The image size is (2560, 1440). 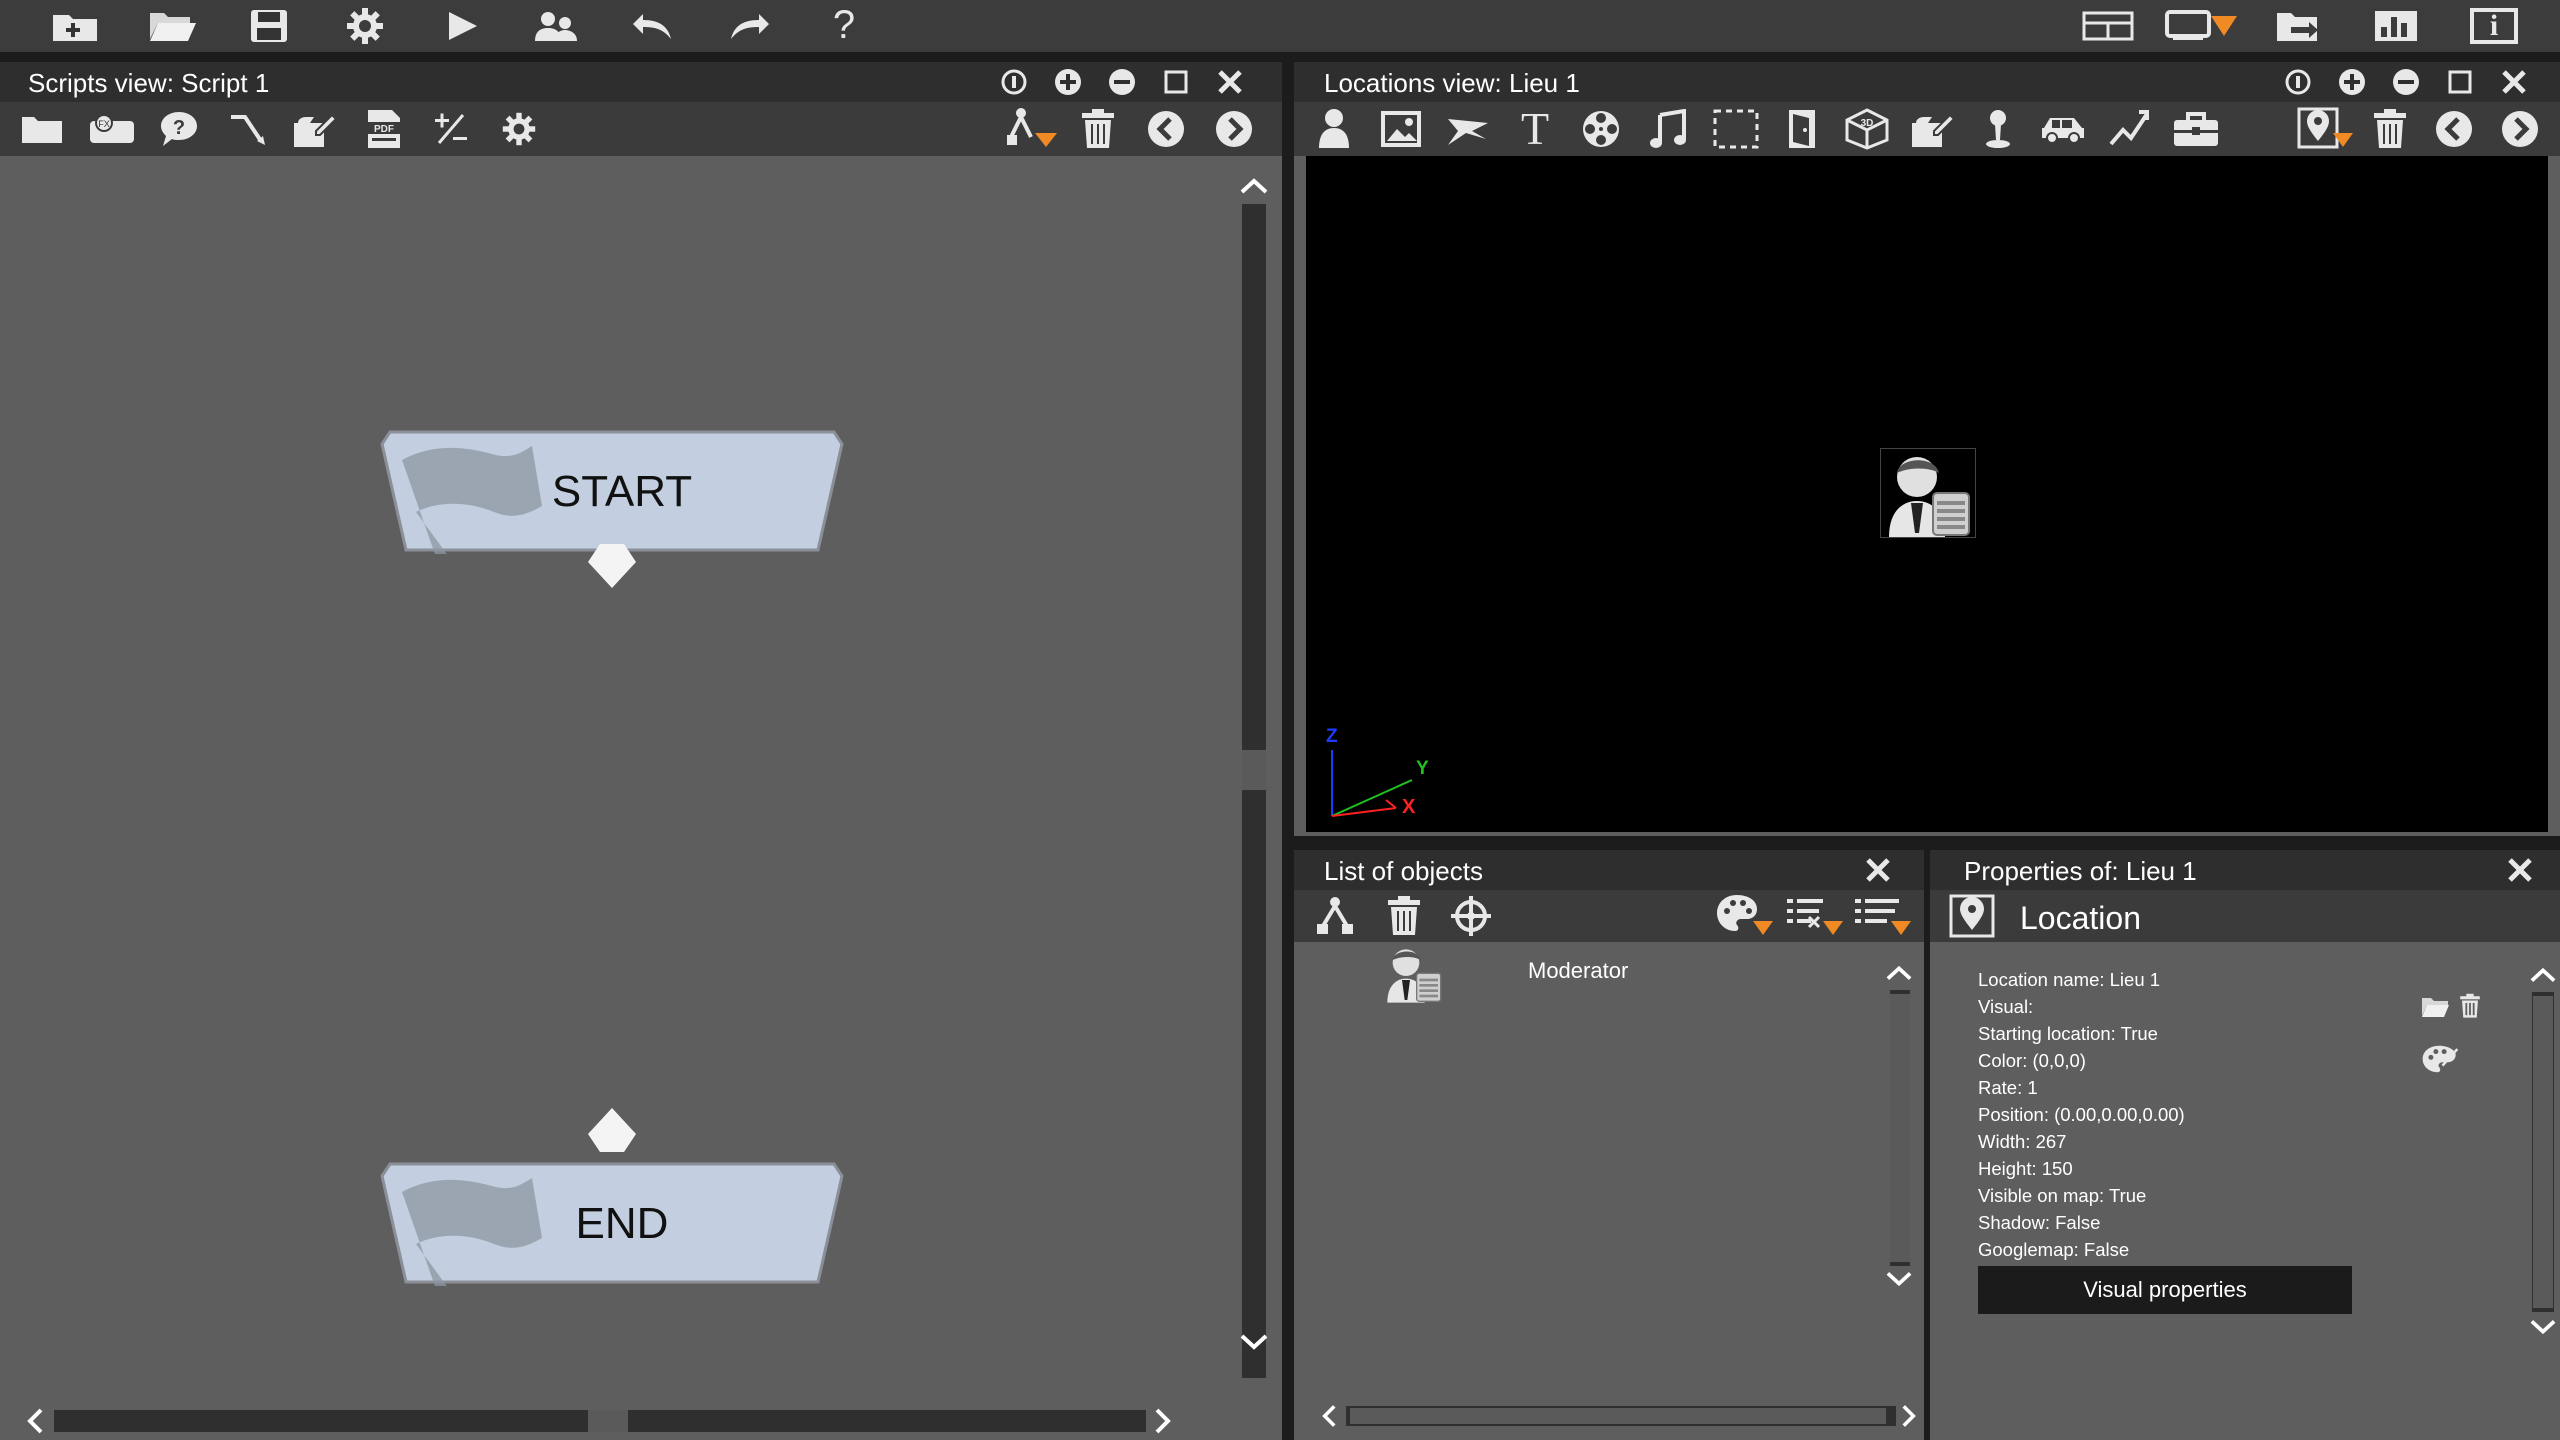 I want to click on palette-dropdown-icon, so click(x=1745, y=916).